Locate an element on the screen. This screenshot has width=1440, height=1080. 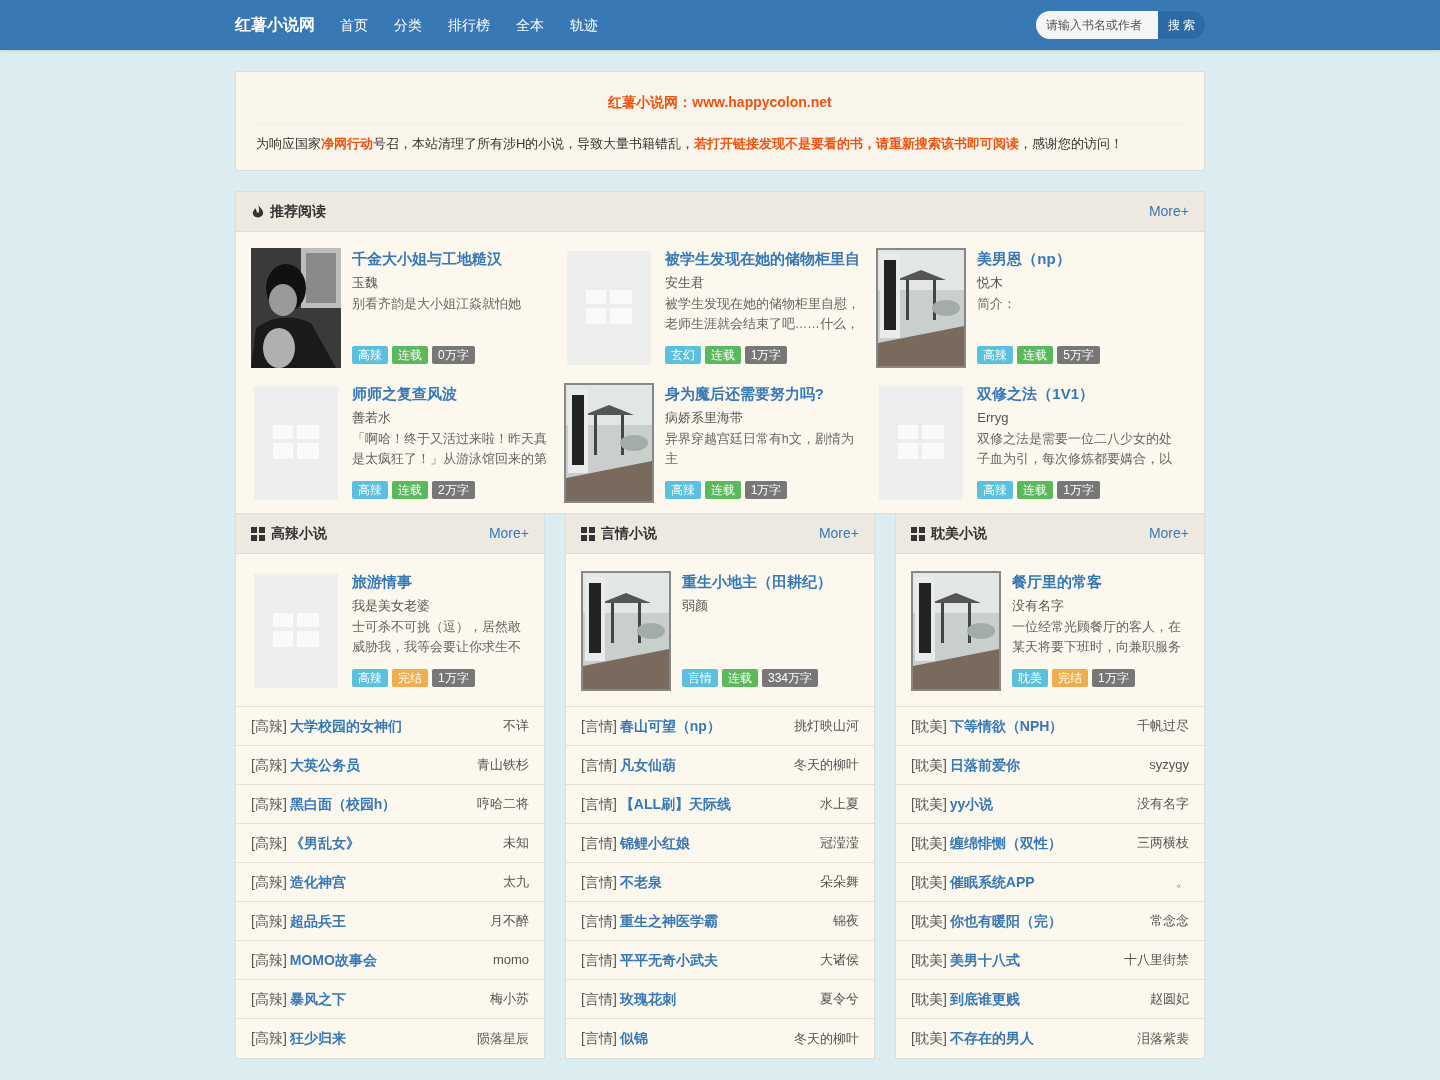
book-title: 旅游情事 is located at coordinates (440, 582).